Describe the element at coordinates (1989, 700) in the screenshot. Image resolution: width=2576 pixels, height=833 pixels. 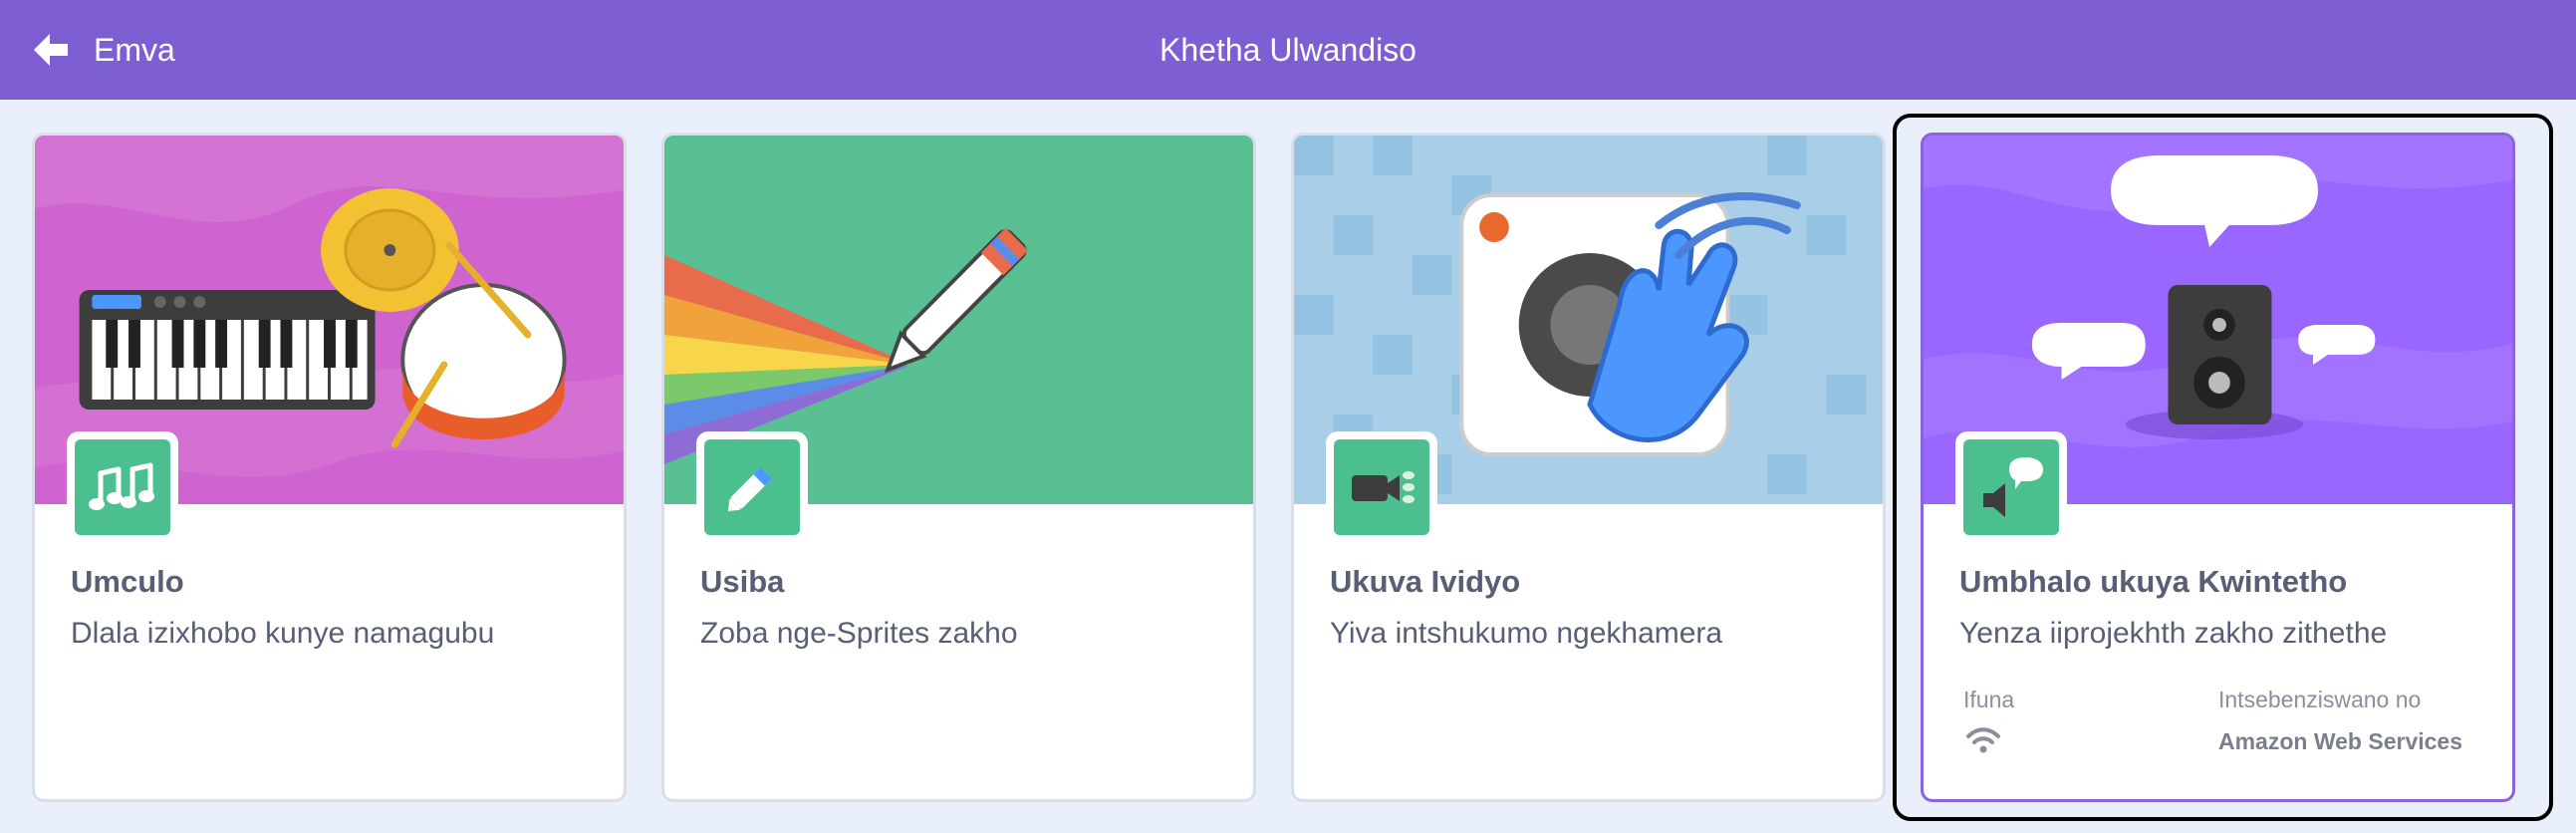
I see `requires-label: Ifuna` at that location.